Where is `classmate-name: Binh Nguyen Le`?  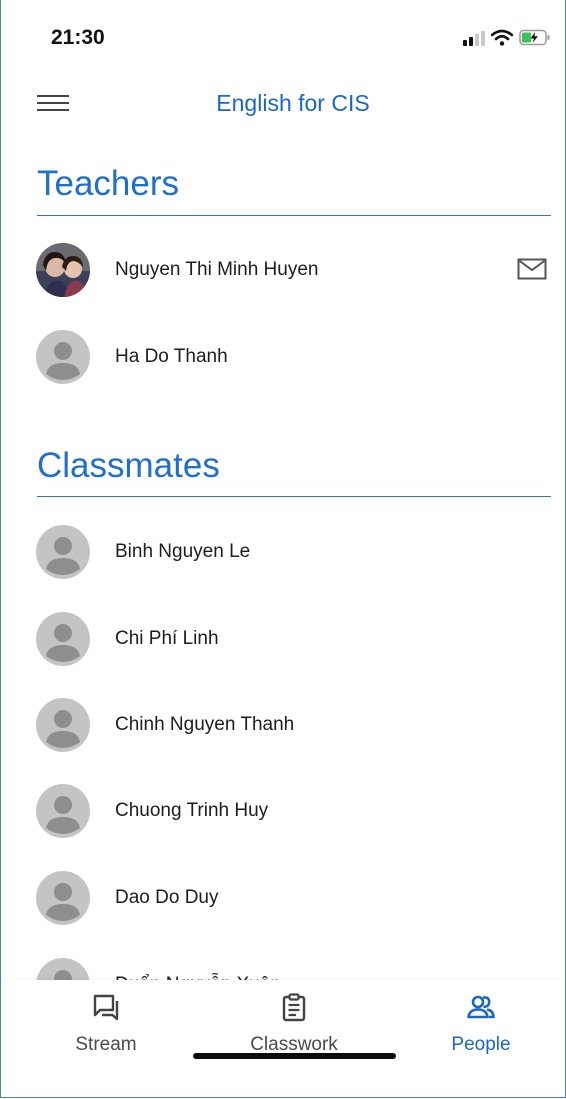
classmate-name: Binh Nguyen Le is located at coordinates (183, 551).